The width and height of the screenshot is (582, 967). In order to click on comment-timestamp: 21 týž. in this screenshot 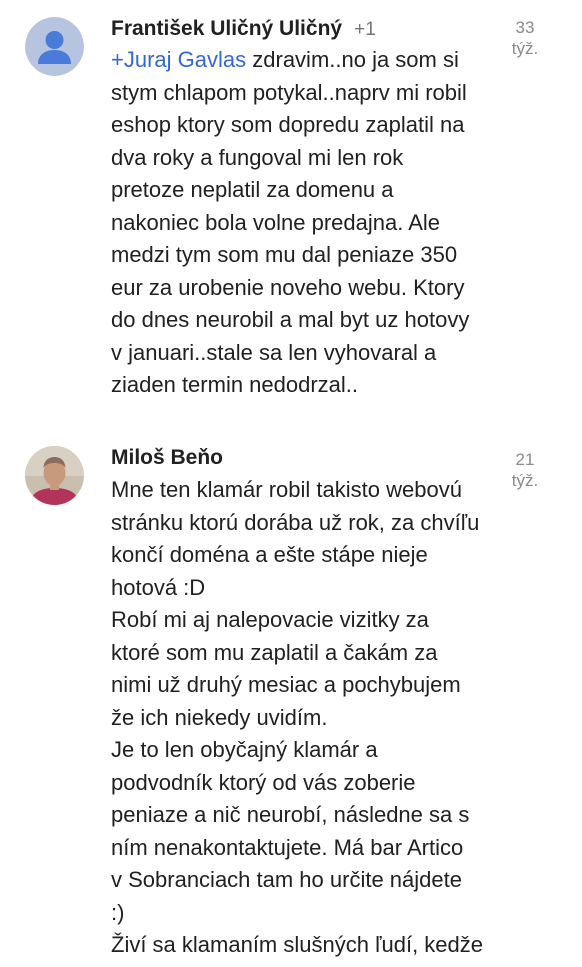, I will do `click(525, 470)`.